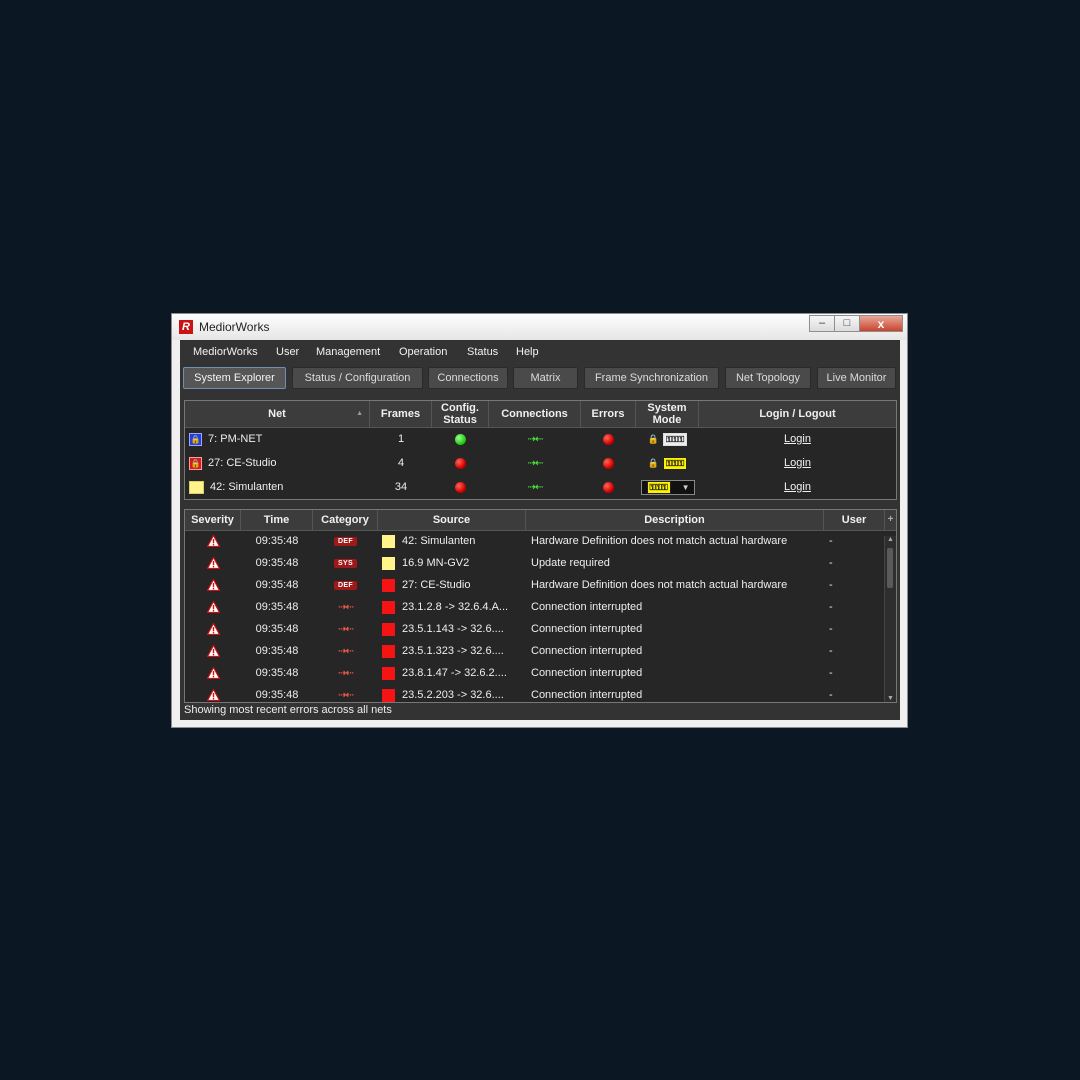 Image resolution: width=1080 pixels, height=1080 pixels. Describe the element at coordinates (651, 378) in the screenshot. I see `tab-frame-synchronization: Frame Synchronization` at that location.